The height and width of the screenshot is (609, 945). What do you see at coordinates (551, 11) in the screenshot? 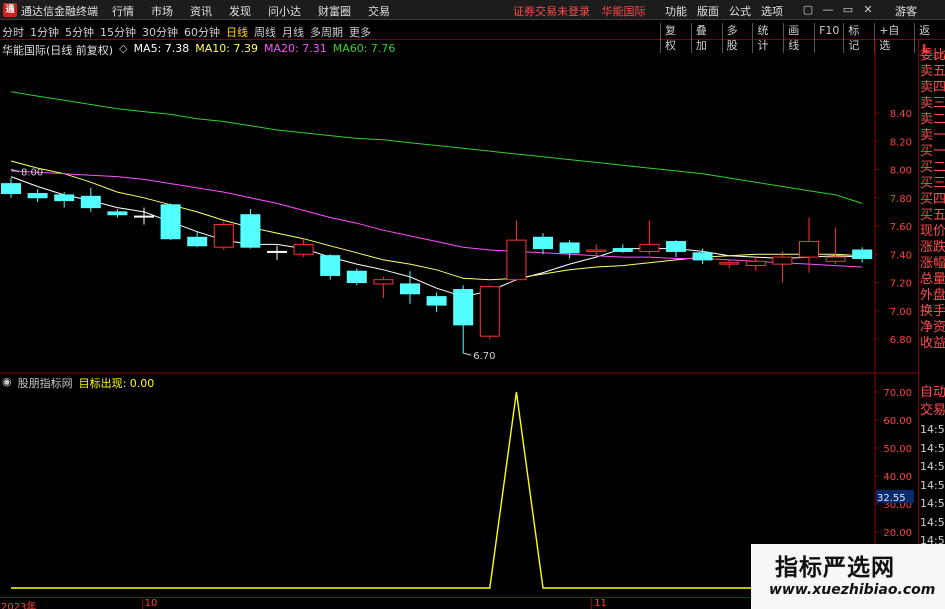
I see `login-status: 证券交易未登录` at bounding box center [551, 11].